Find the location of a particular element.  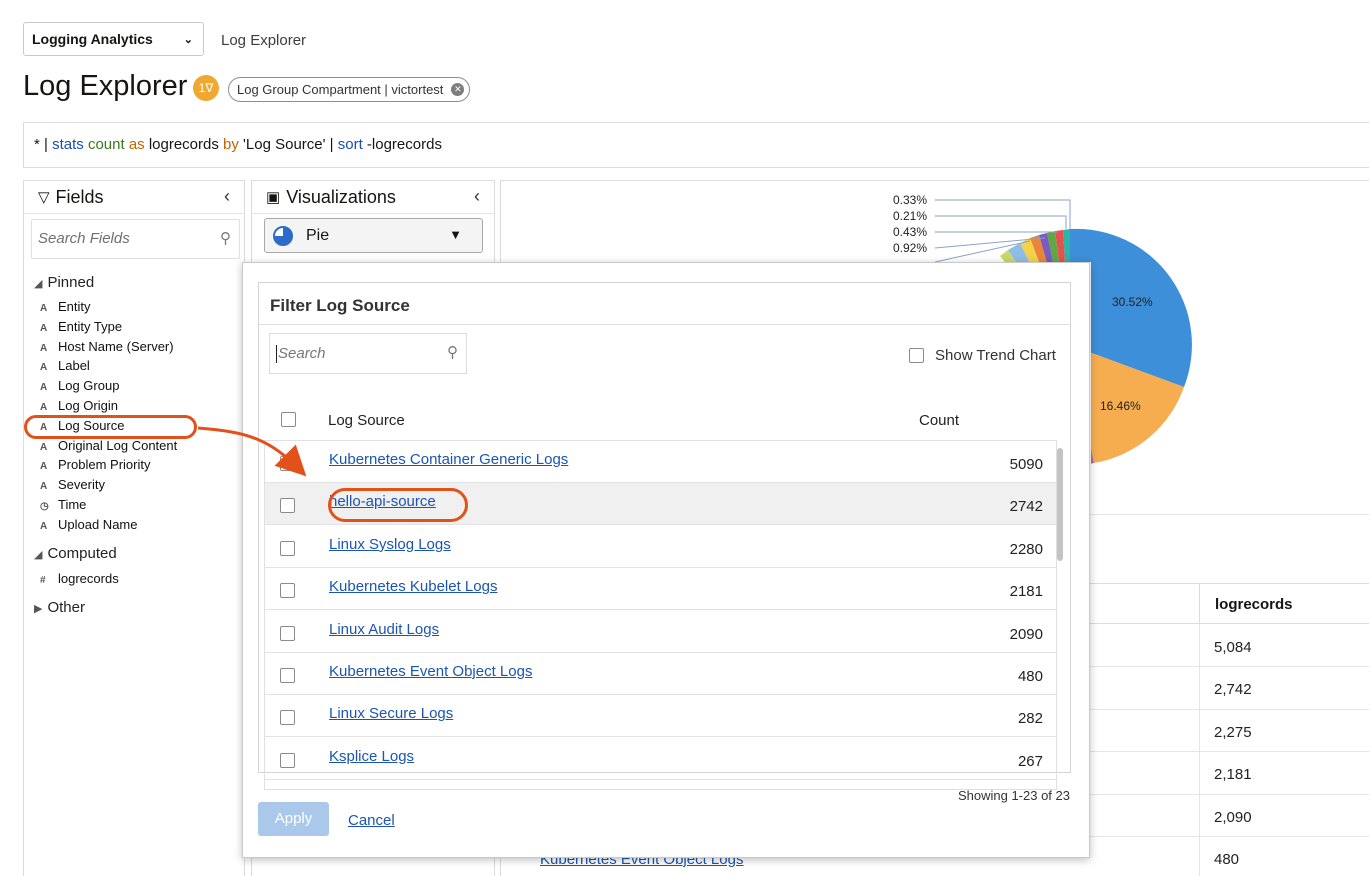

field-item-host-name-server: A Host Name (Server) is located at coordinates (107, 347).